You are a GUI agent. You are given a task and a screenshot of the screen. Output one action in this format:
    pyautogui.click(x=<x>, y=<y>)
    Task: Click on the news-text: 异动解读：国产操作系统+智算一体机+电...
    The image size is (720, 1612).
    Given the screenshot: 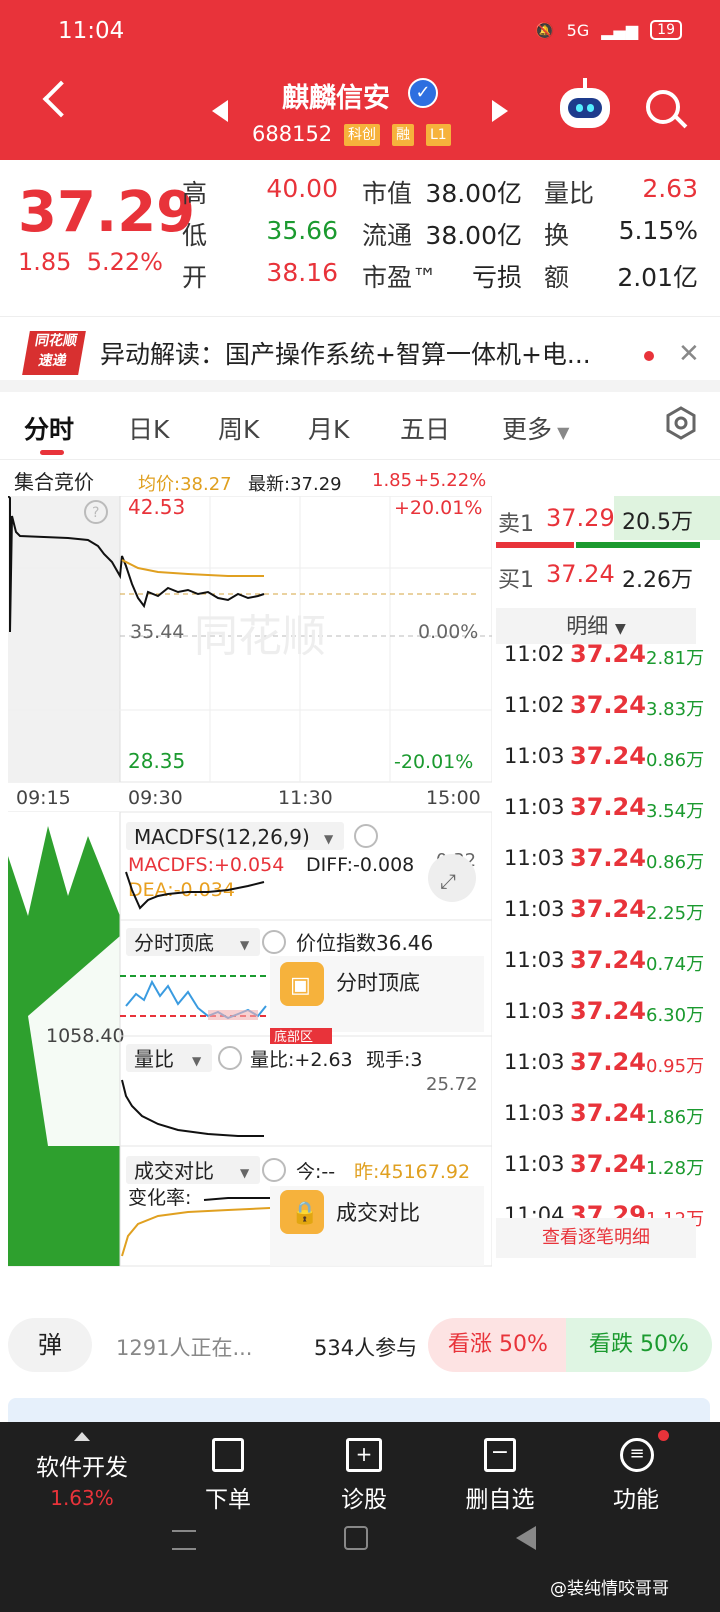 What is the action you would take?
    pyautogui.click(x=345, y=354)
    